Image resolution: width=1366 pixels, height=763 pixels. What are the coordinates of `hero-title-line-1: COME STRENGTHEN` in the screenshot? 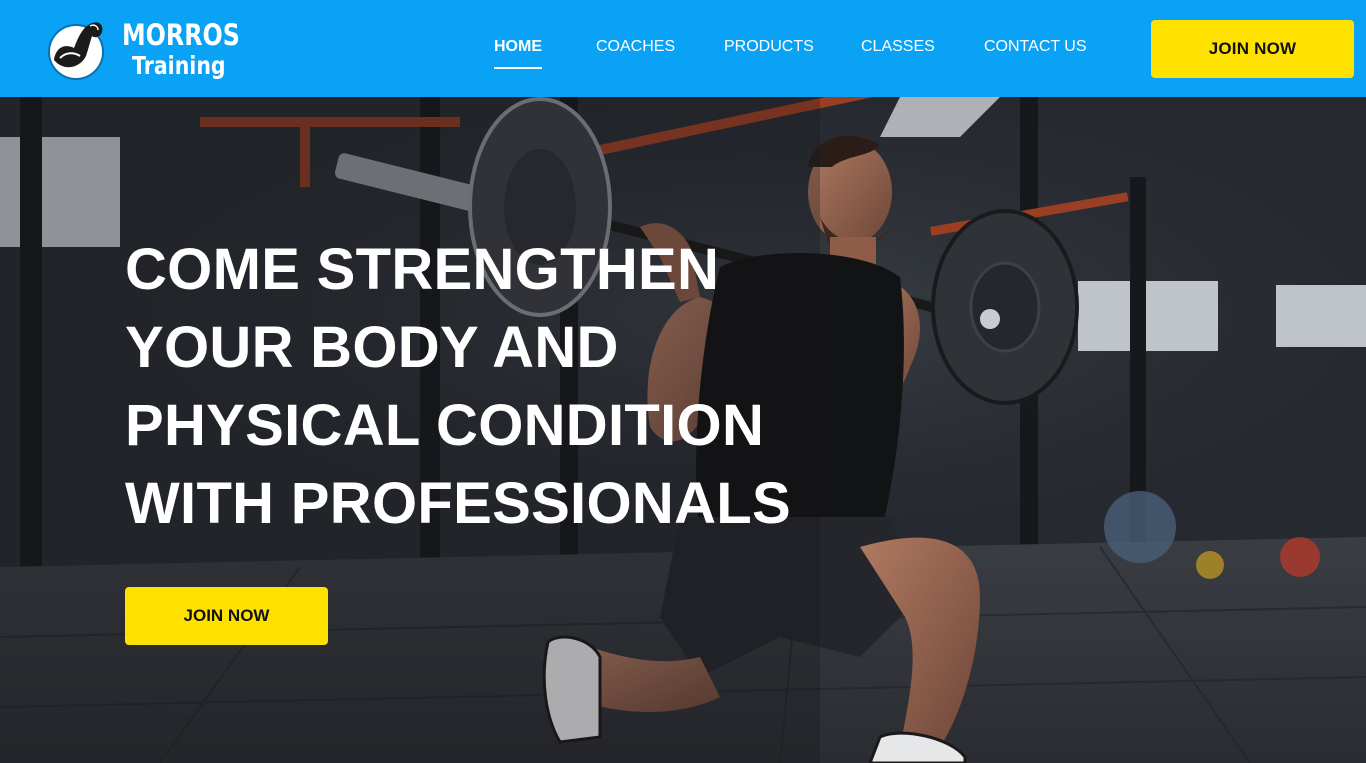 It's located at (422, 269).